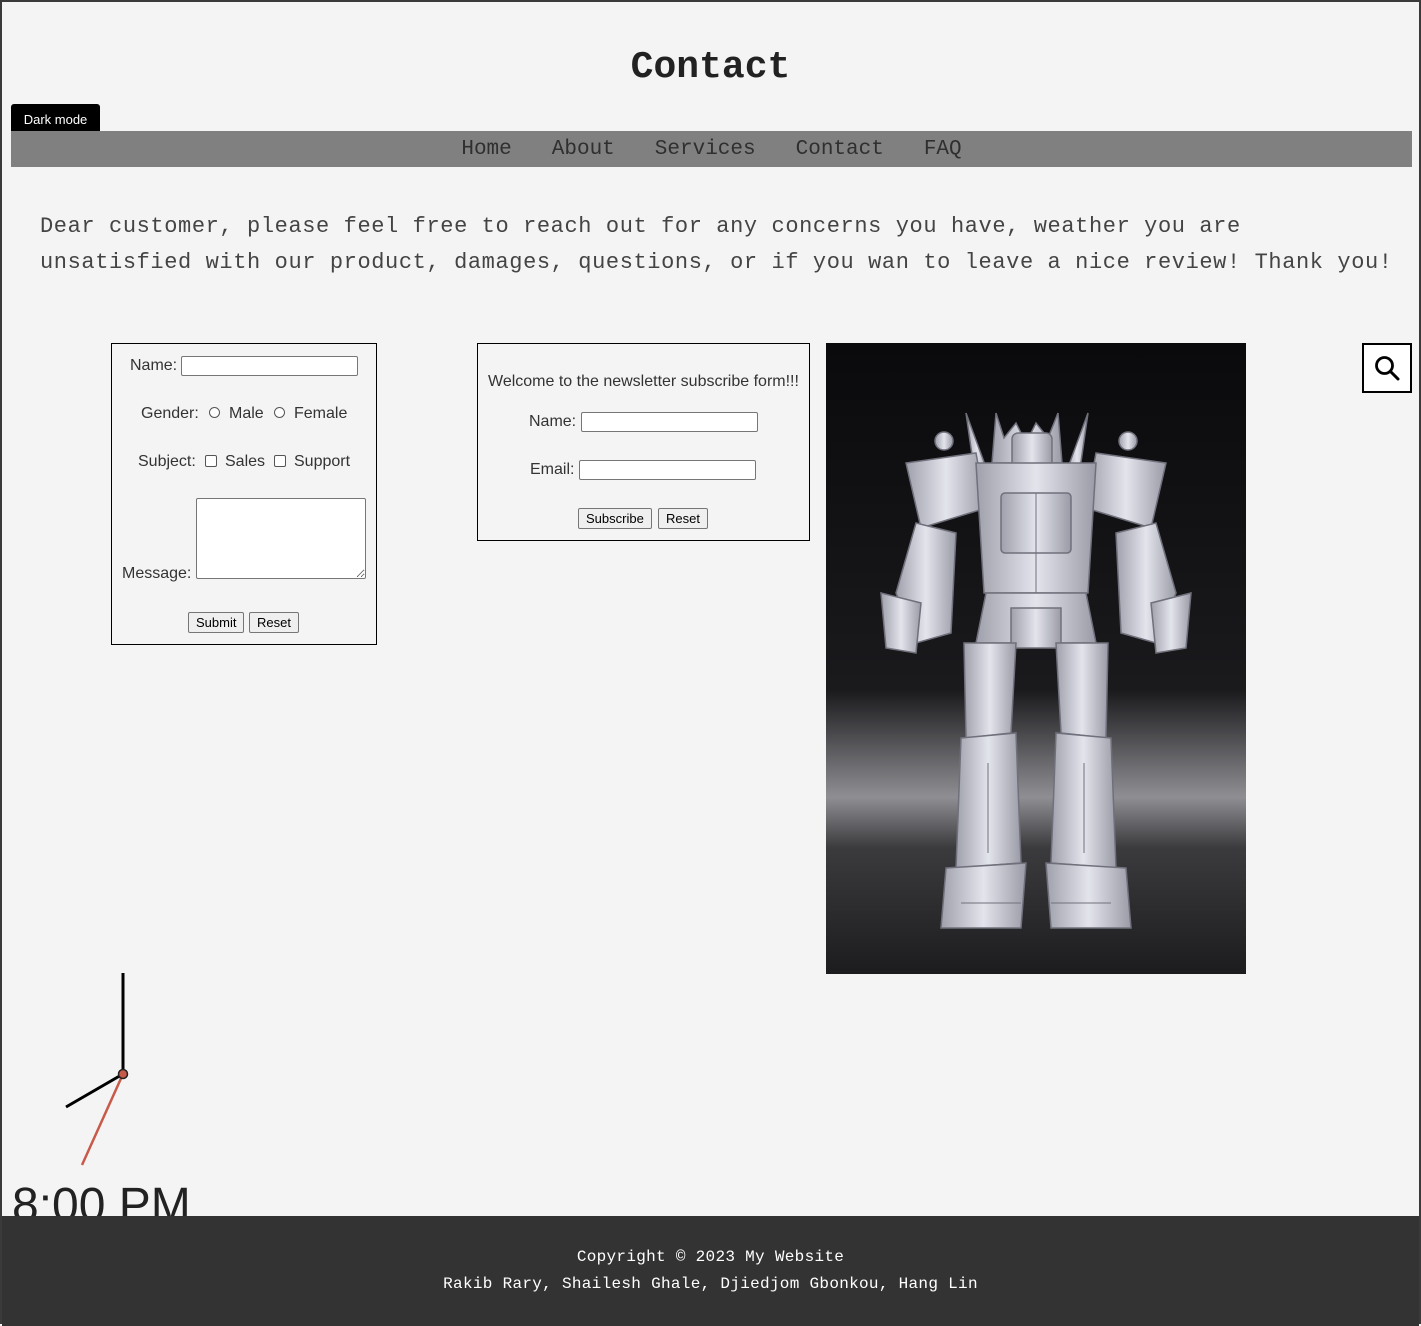 This screenshot has height=1326, width=1421. Describe the element at coordinates (211, 461) in the screenshot. I see `subject-sales-checkbox` at that location.